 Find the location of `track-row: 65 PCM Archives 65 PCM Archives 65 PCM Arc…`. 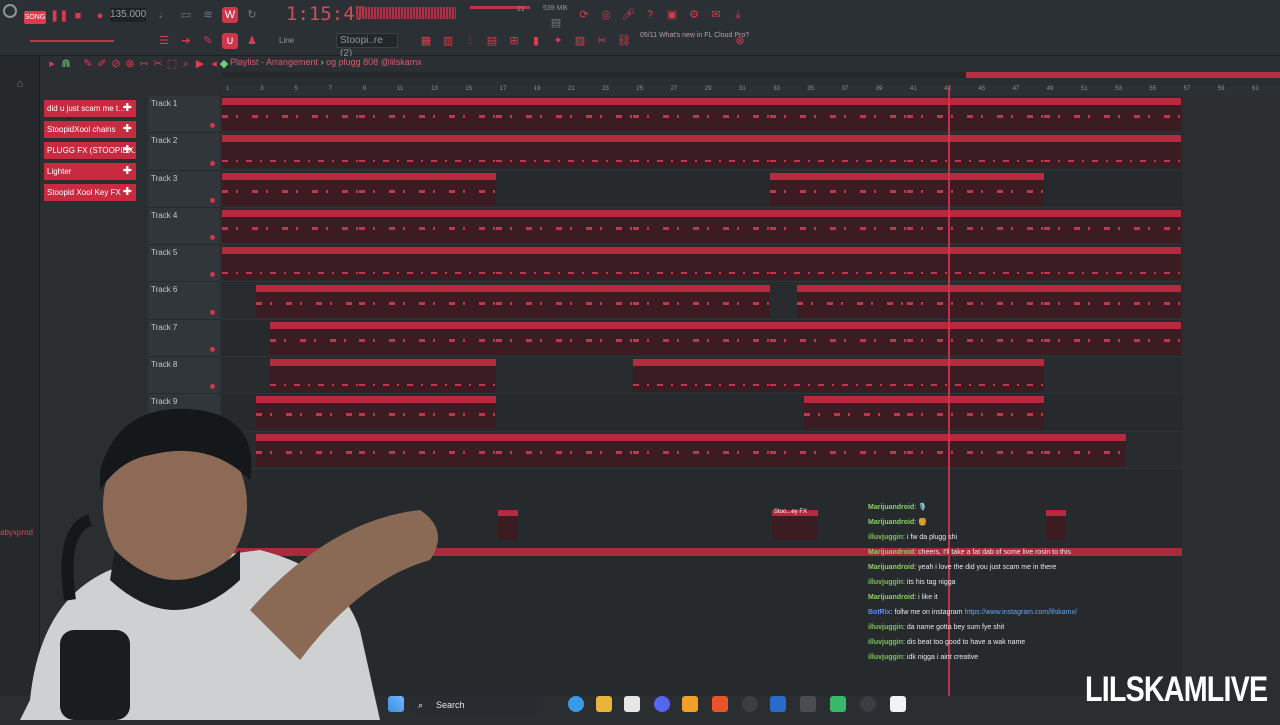

track-row: 65 PCM Archives 65 PCM Archives 65 PCM Arc… is located at coordinates (702, 152).